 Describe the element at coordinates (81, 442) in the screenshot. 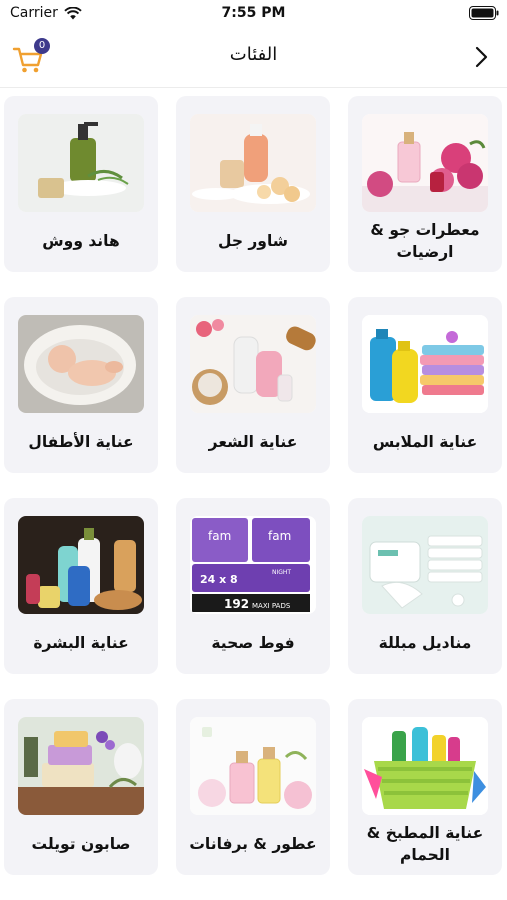

I see `category-label: عناية الأطفال` at that location.